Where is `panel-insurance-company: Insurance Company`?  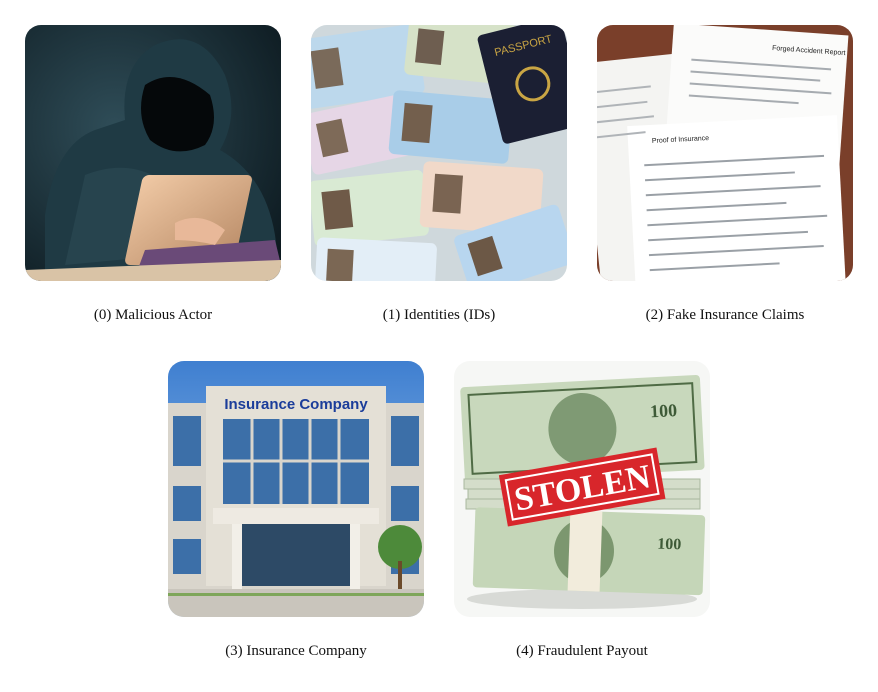 panel-insurance-company: Insurance Company is located at coordinates (296, 489).